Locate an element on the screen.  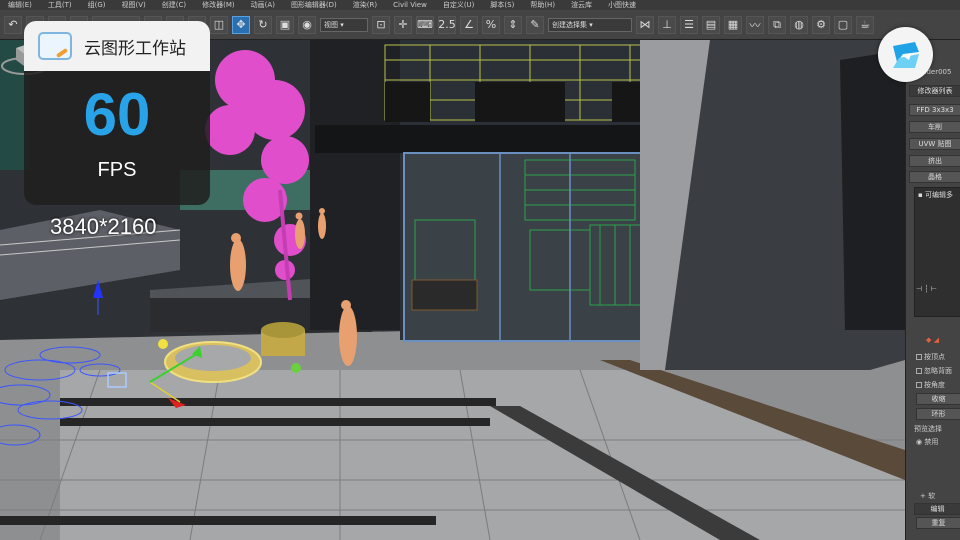
menu-help: 帮助(H) is located at coordinates (542, 5).